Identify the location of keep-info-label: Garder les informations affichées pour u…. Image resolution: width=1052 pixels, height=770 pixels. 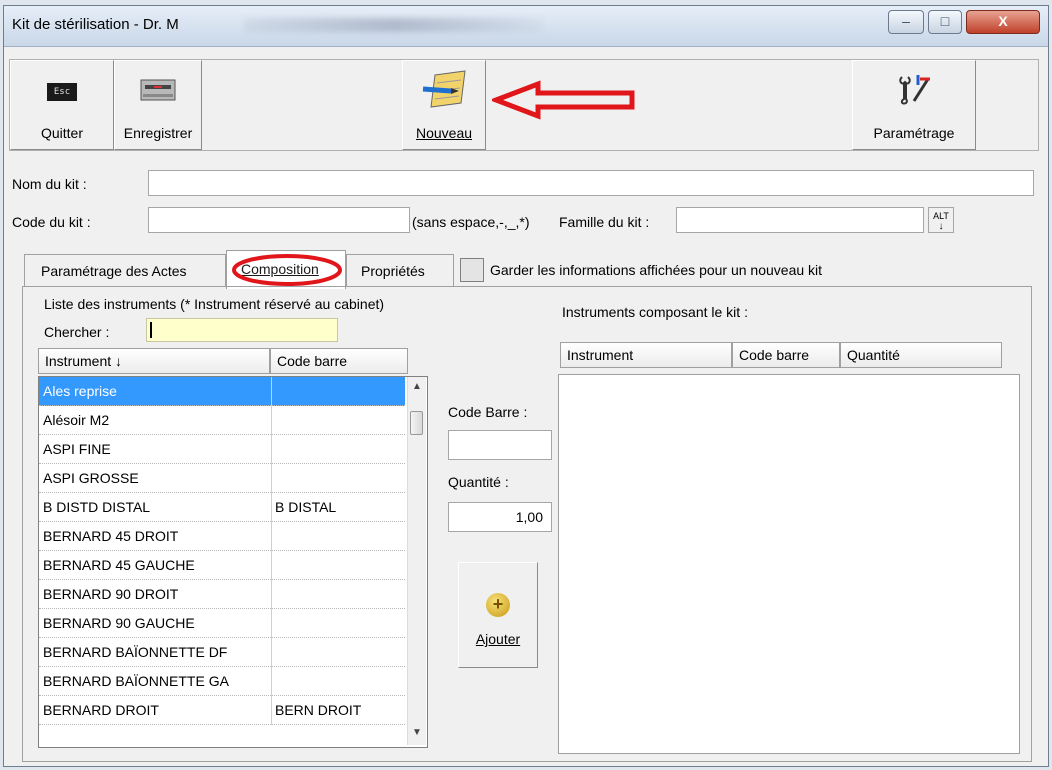
(656, 270).